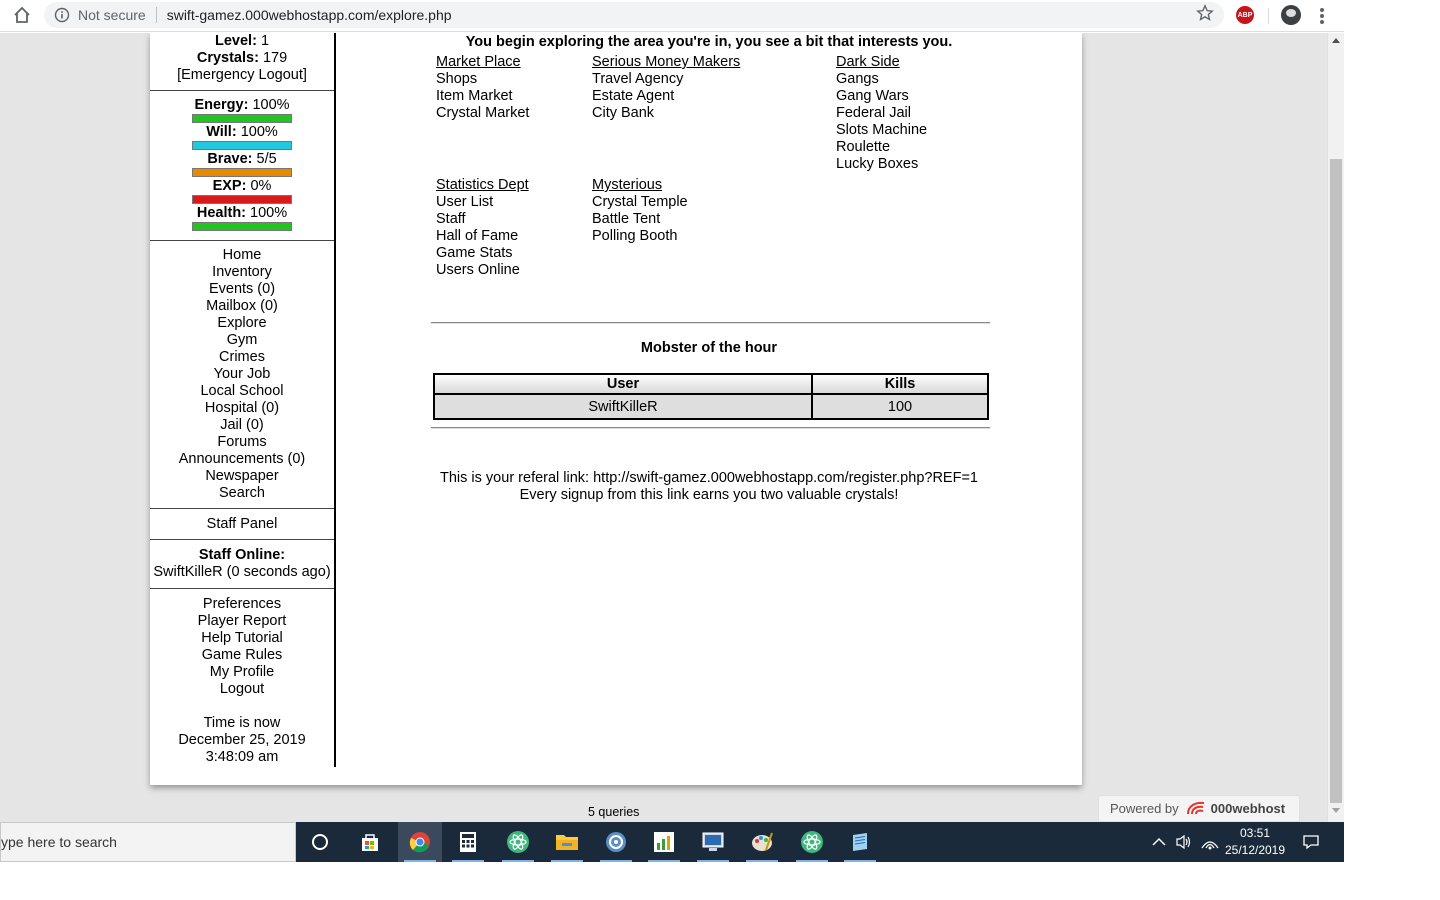  What do you see at coordinates (242, 391) in the screenshot?
I see `nav-local-school: Local School` at bounding box center [242, 391].